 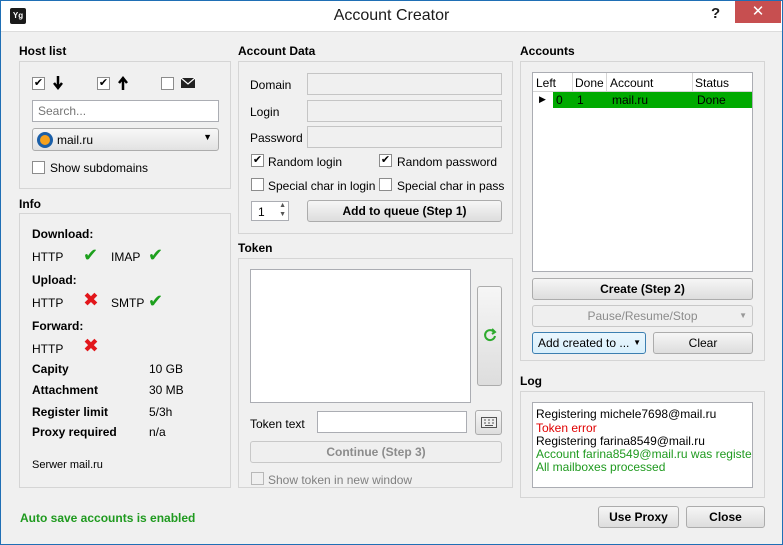 What do you see at coordinates (48, 257) in the screenshot?
I see `download-http-label: HTTP` at bounding box center [48, 257].